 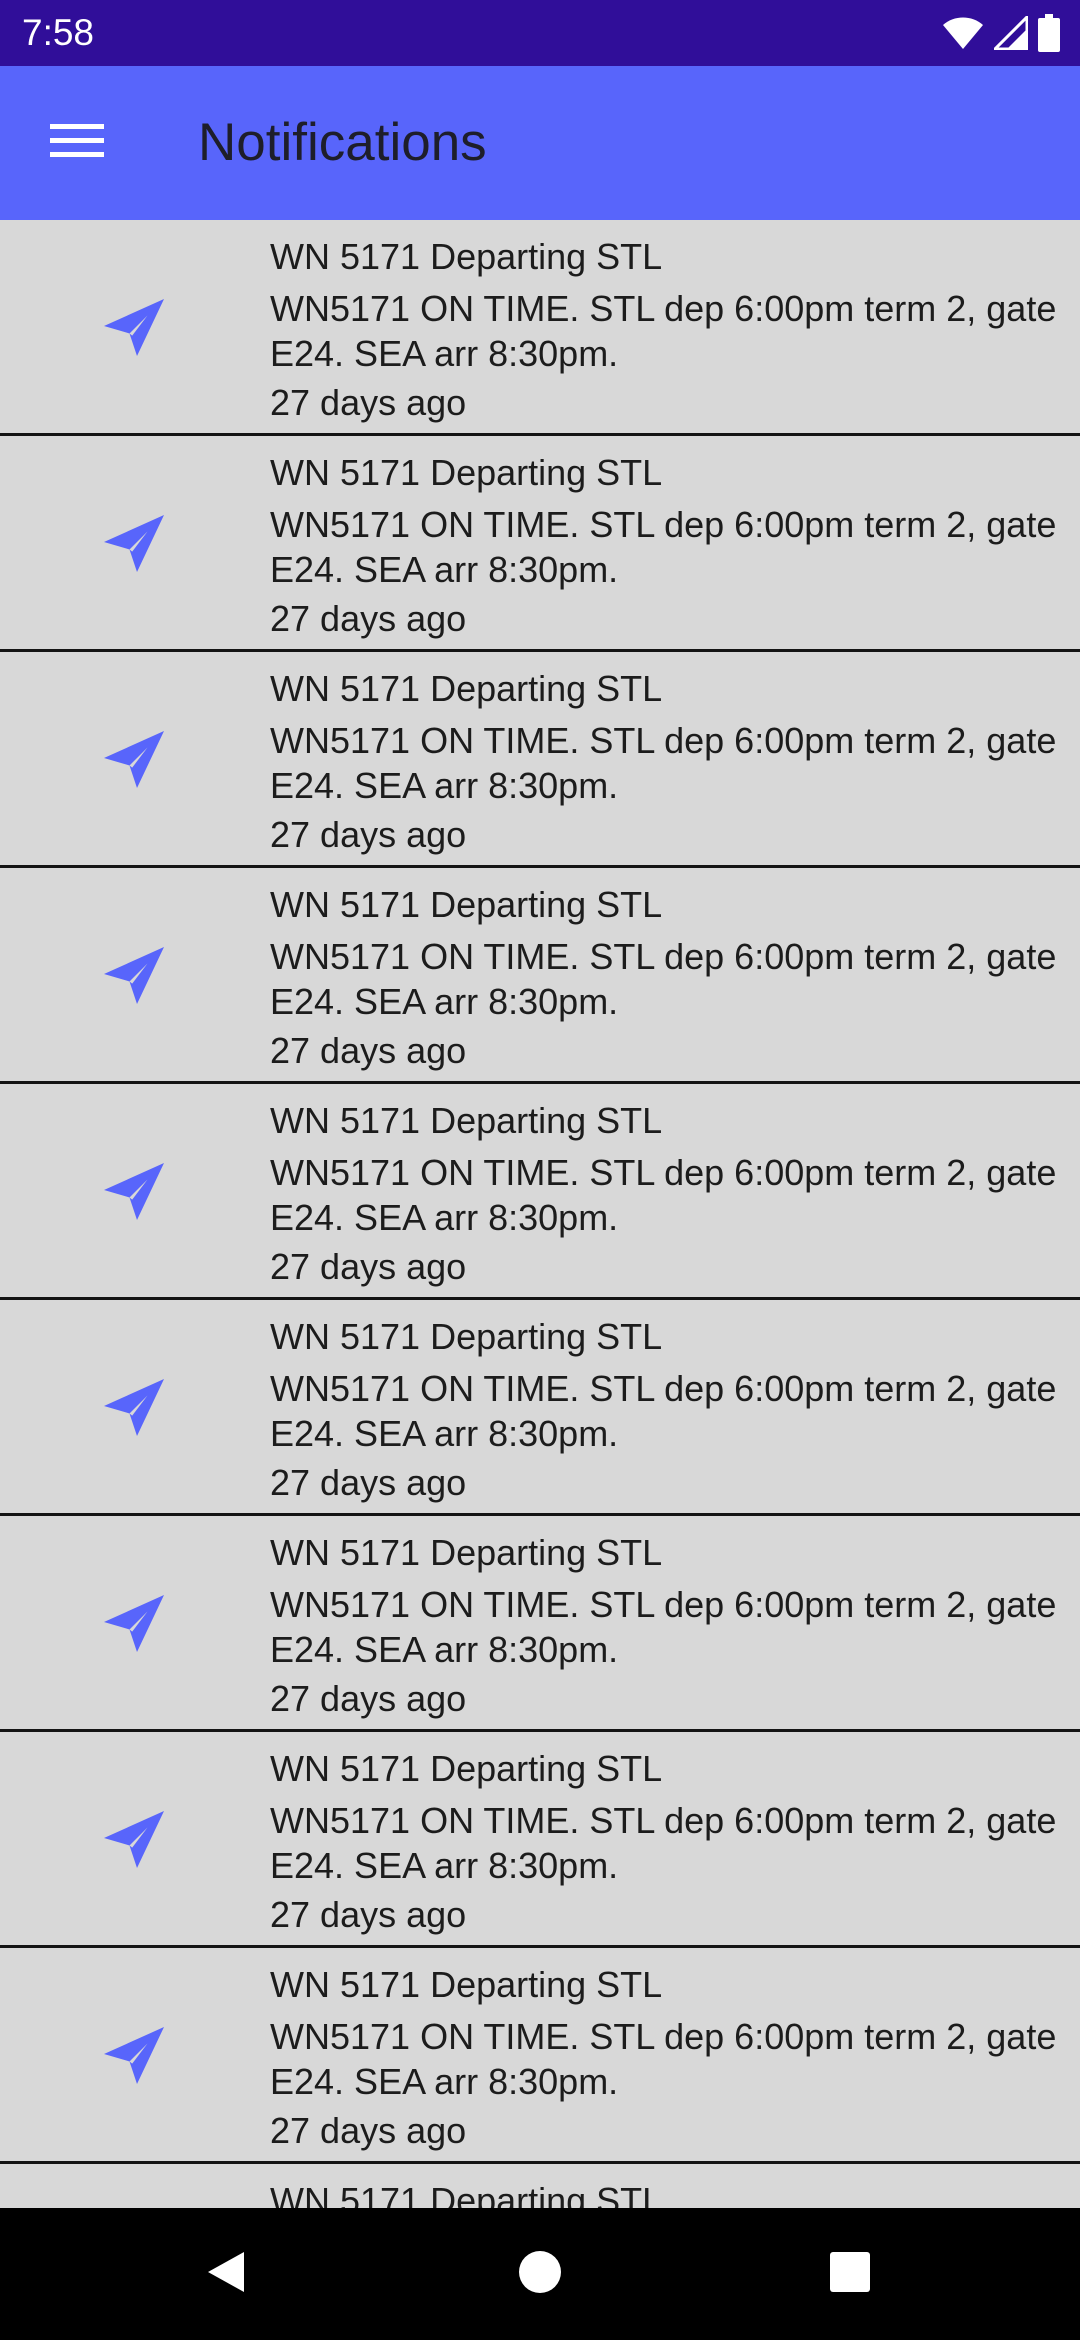 I want to click on battery-icon, so click(x=1044, y=33).